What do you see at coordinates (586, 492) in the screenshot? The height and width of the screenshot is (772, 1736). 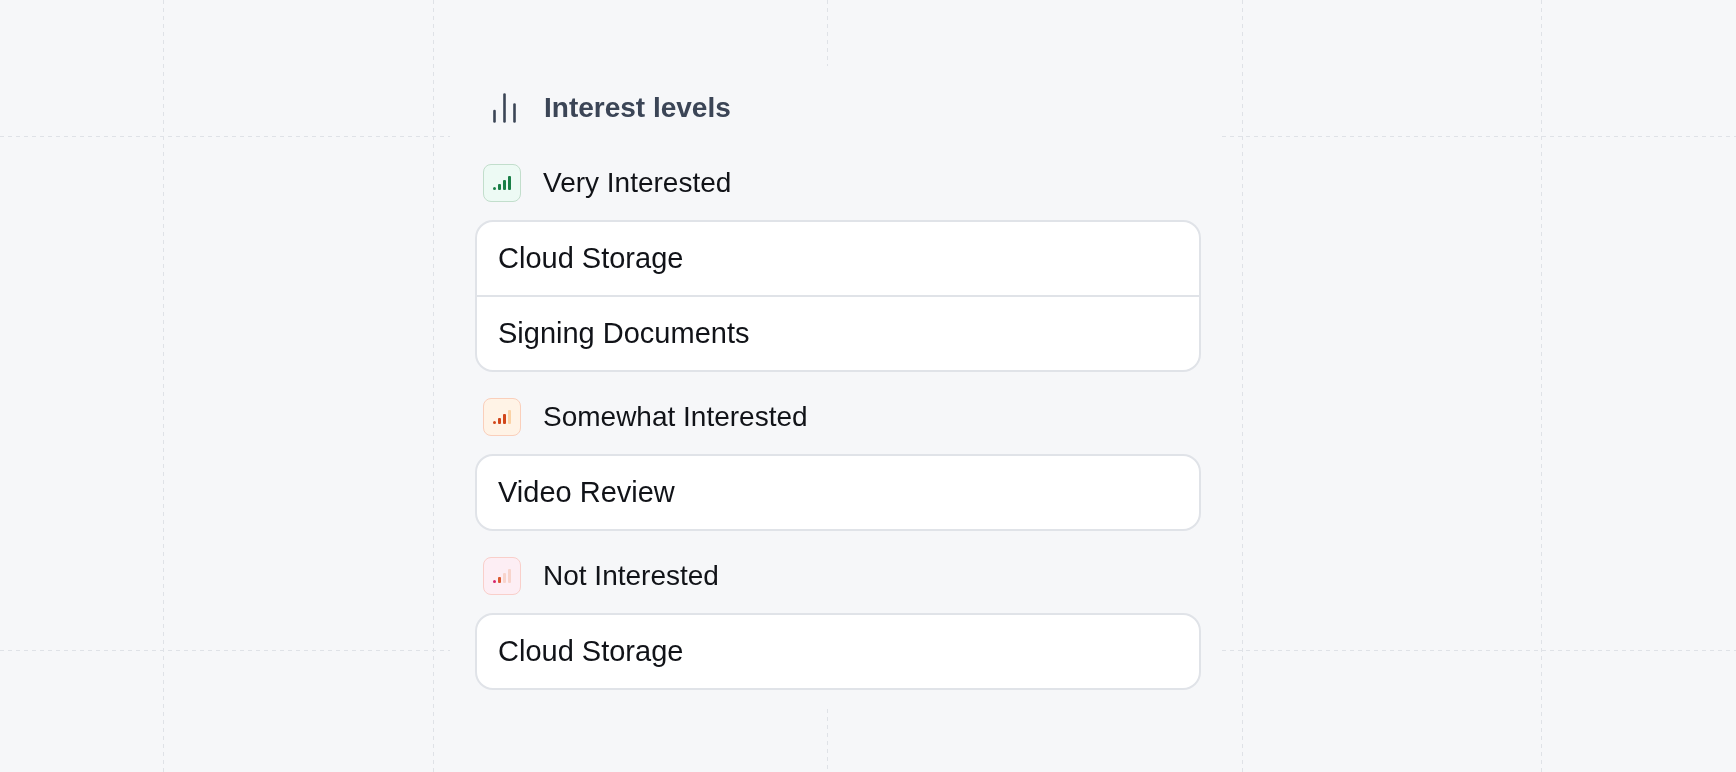 I see `list-item: Video Review` at bounding box center [586, 492].